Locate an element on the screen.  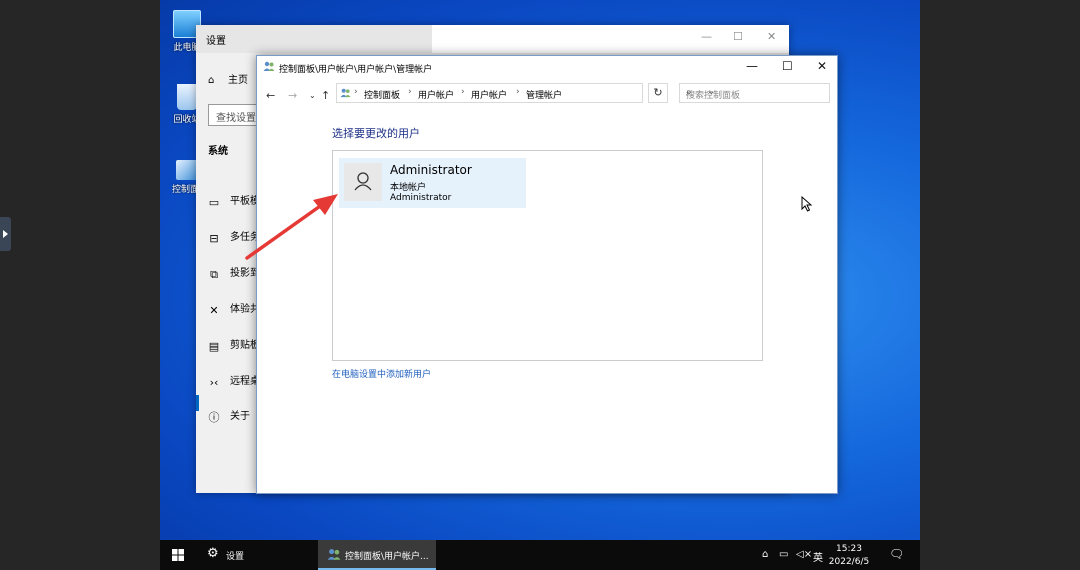
account-tile-administrator: Administrator 本地帐户 Administrator is located at coordinates (432, 183).